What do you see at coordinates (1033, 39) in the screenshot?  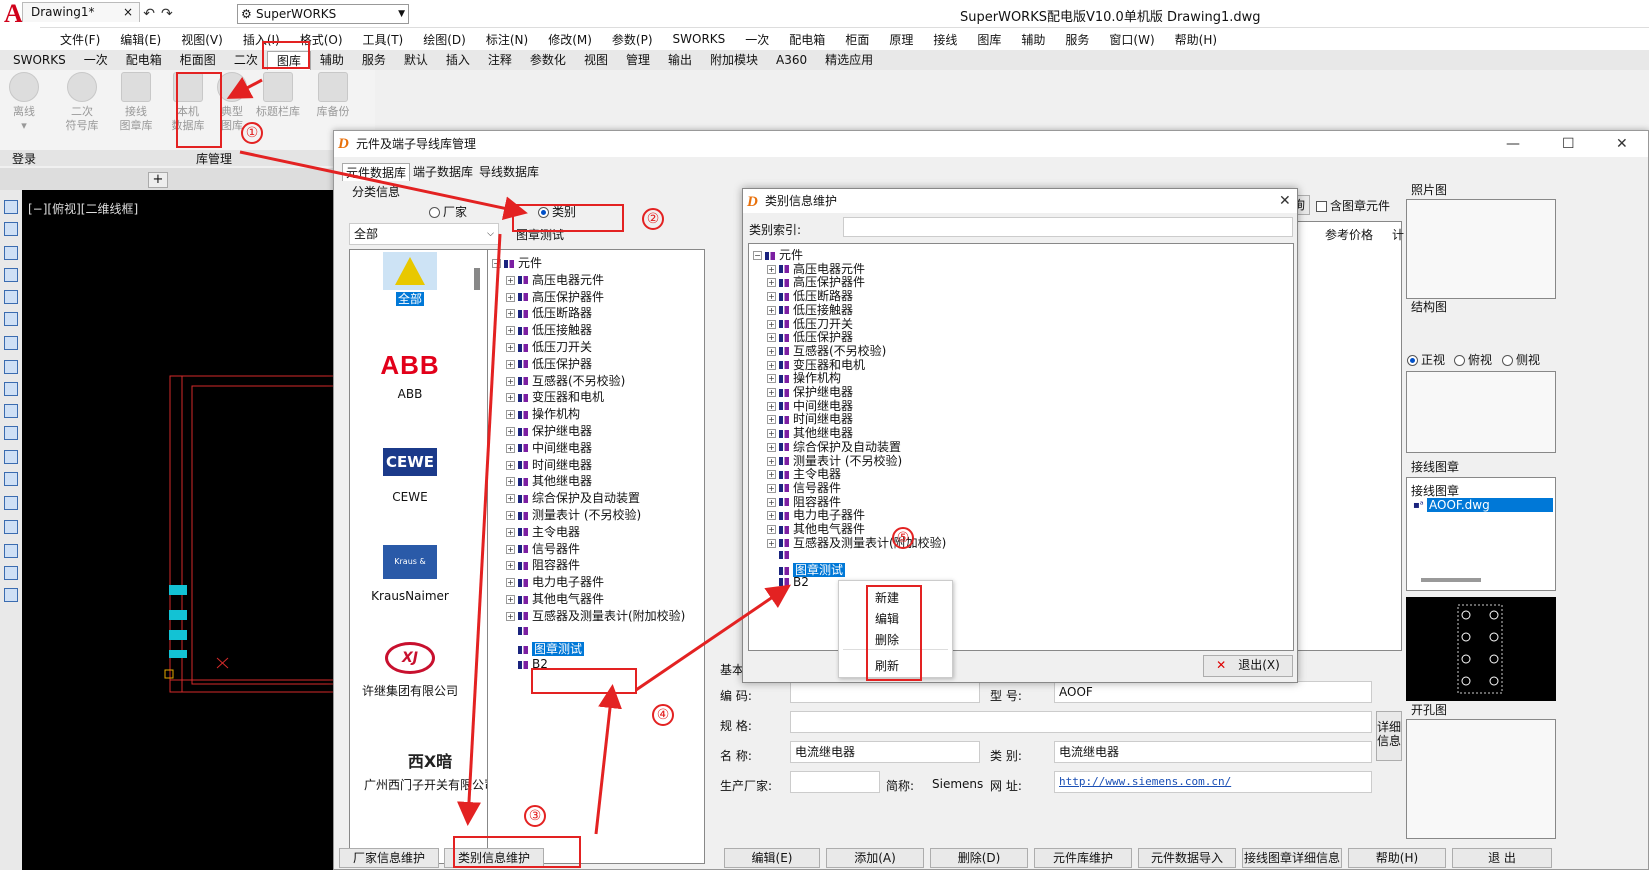 I see `menu-item: 辅助` at bounding box center [1033, 39].